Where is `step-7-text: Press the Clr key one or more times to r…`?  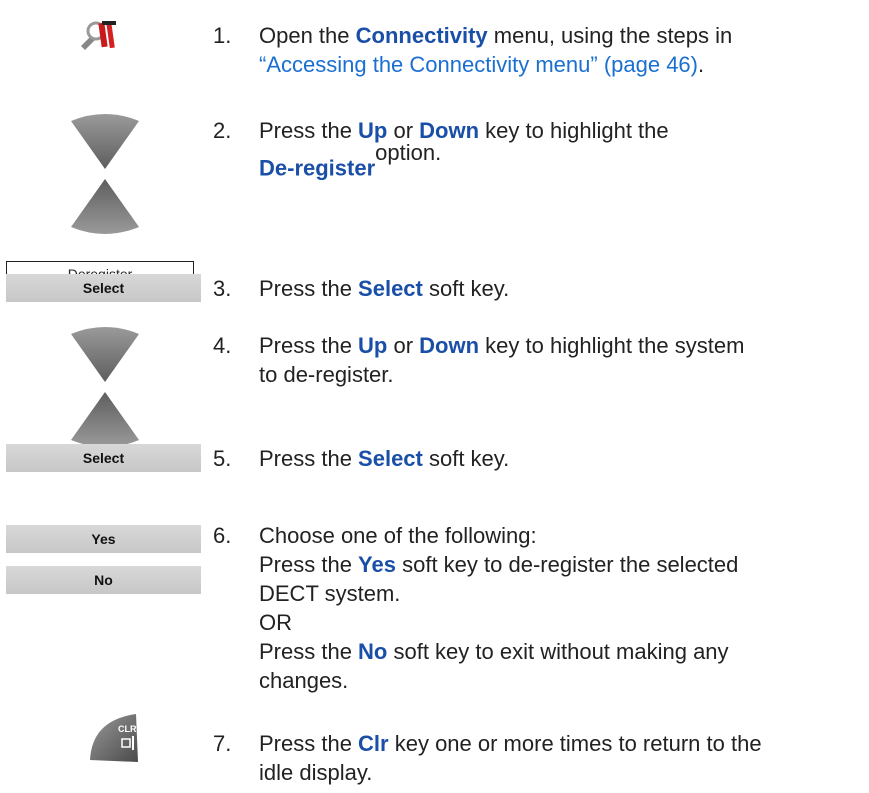
step-7-text: Press the Clr key one or more times to r… is located at coordinates (510, 758).